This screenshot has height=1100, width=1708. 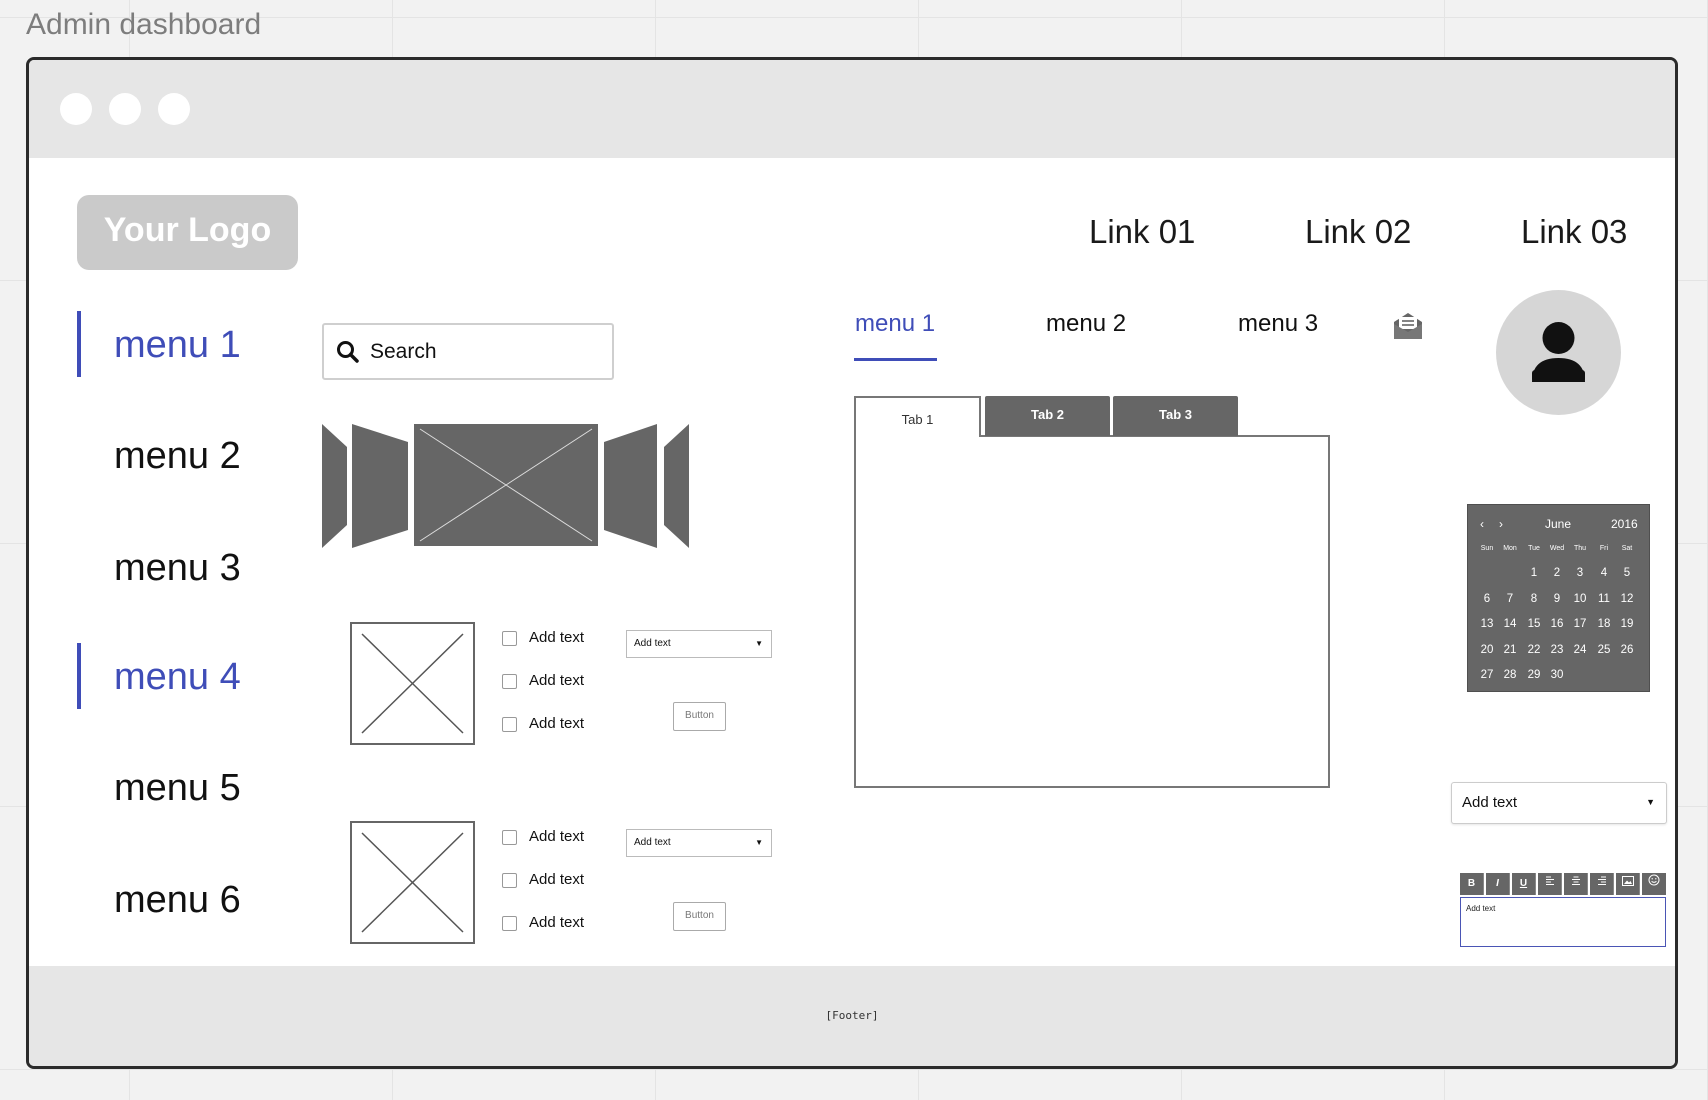 What do you see at coordinates (177, 900) in the screenshot?
I see `sidebar-item-menu-6: menu 6` at bounding box center [177, 900].